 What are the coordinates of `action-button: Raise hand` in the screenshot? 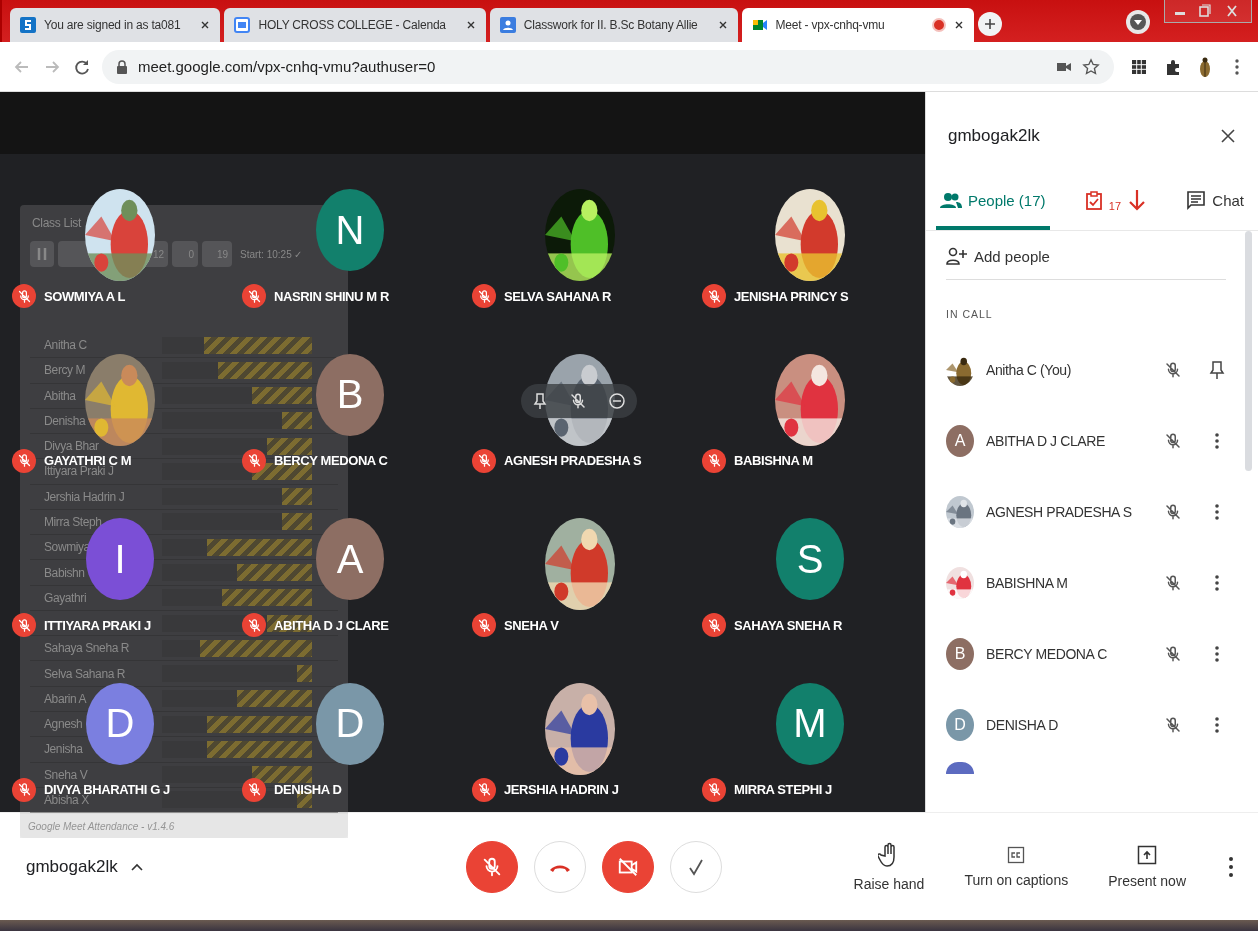 It's located at (889, 866).